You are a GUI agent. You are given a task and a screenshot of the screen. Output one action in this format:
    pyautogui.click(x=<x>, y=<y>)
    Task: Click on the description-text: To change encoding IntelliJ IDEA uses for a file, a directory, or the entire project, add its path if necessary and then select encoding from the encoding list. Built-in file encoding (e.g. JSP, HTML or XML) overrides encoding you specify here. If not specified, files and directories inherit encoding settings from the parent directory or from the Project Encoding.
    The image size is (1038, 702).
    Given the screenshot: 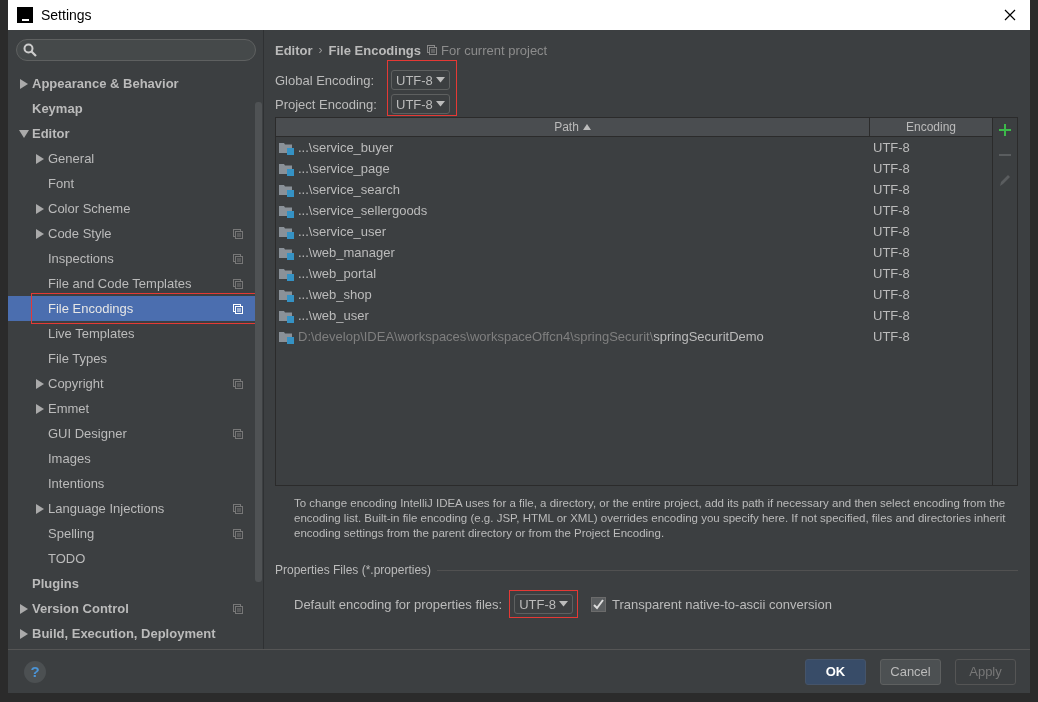 What is the action you would take?
    pyautogui.click(x=650, y=518)
    